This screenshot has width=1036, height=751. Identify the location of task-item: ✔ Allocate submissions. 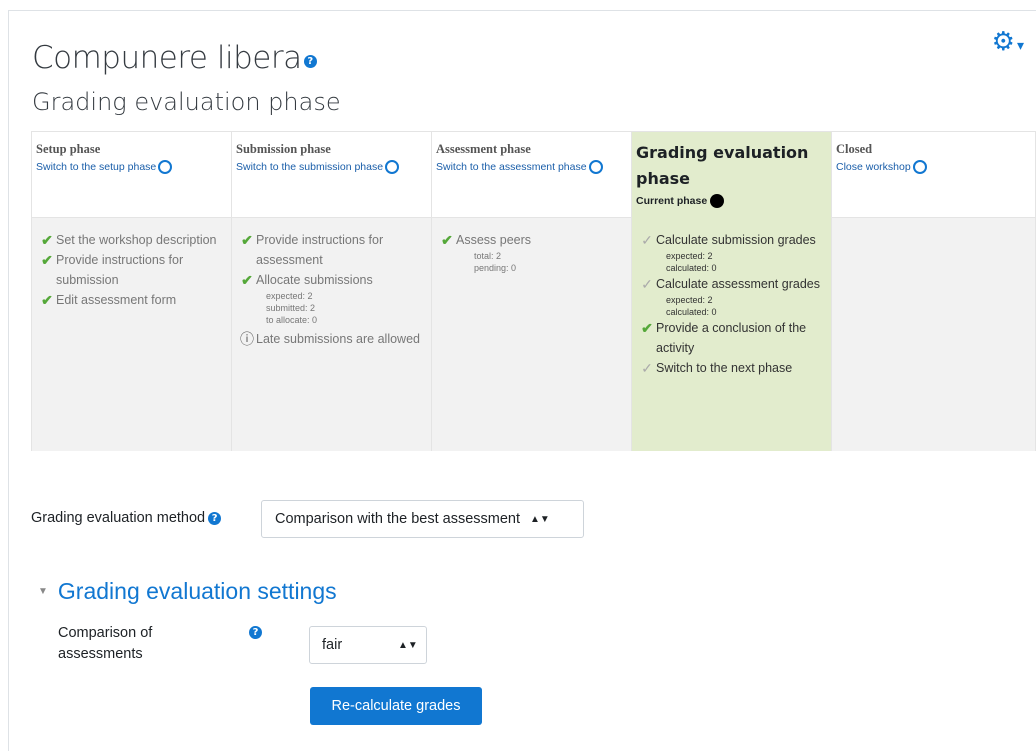
(331, 280).